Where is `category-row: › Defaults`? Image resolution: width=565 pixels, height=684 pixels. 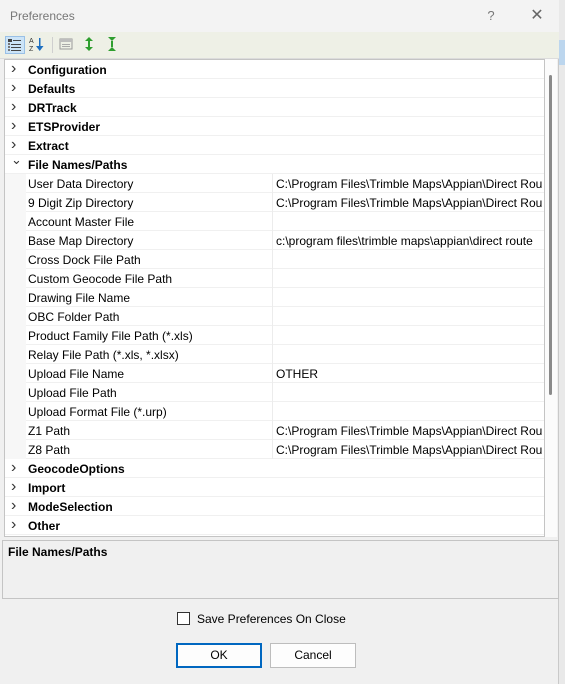 category-row: › Defaults is located at coordinates (274, 88).